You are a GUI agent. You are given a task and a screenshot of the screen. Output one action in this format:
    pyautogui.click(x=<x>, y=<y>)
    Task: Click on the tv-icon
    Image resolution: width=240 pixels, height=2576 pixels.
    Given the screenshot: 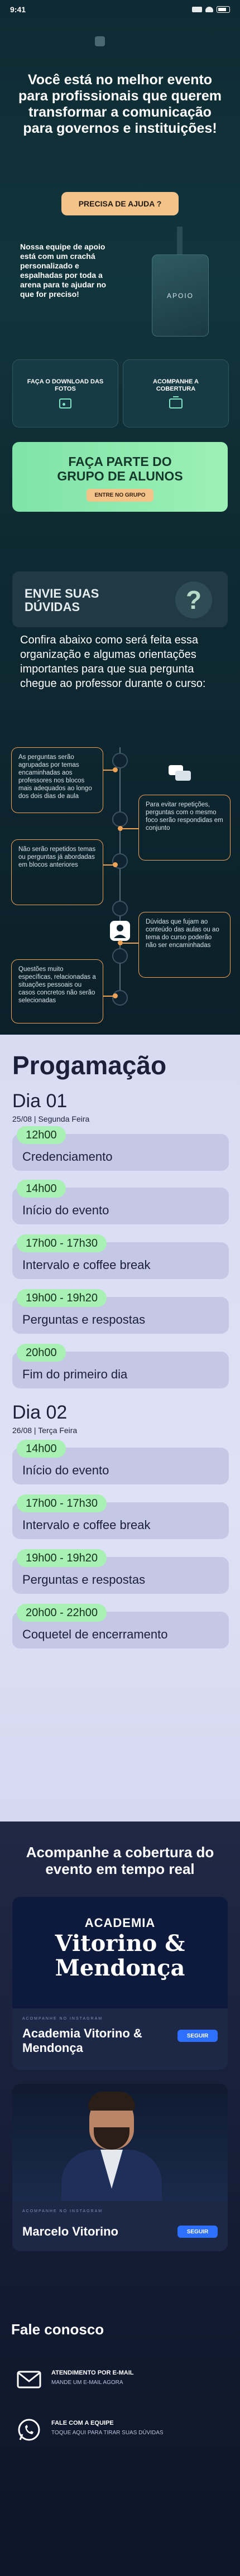 What is the action you would take?
    pyautogui.click(x=176, y=402)
    